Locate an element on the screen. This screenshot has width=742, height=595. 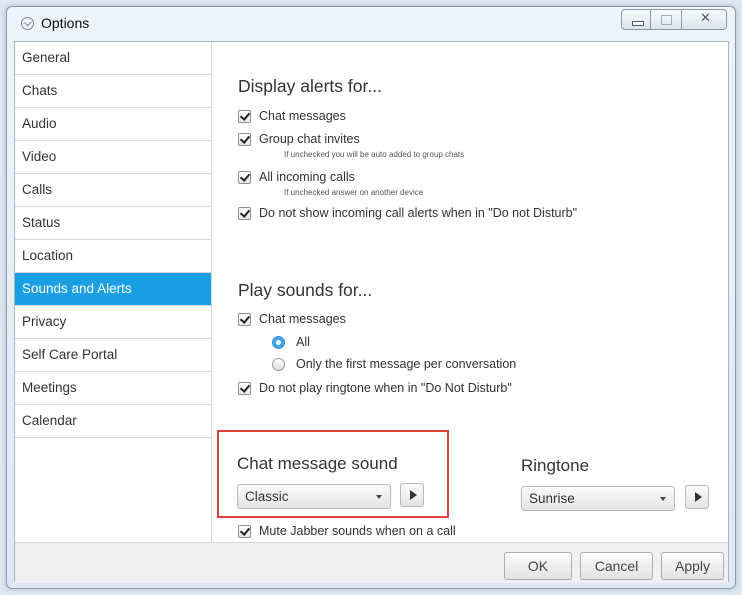
sidebar-item-status: Status is located at coordinates (113, 223).